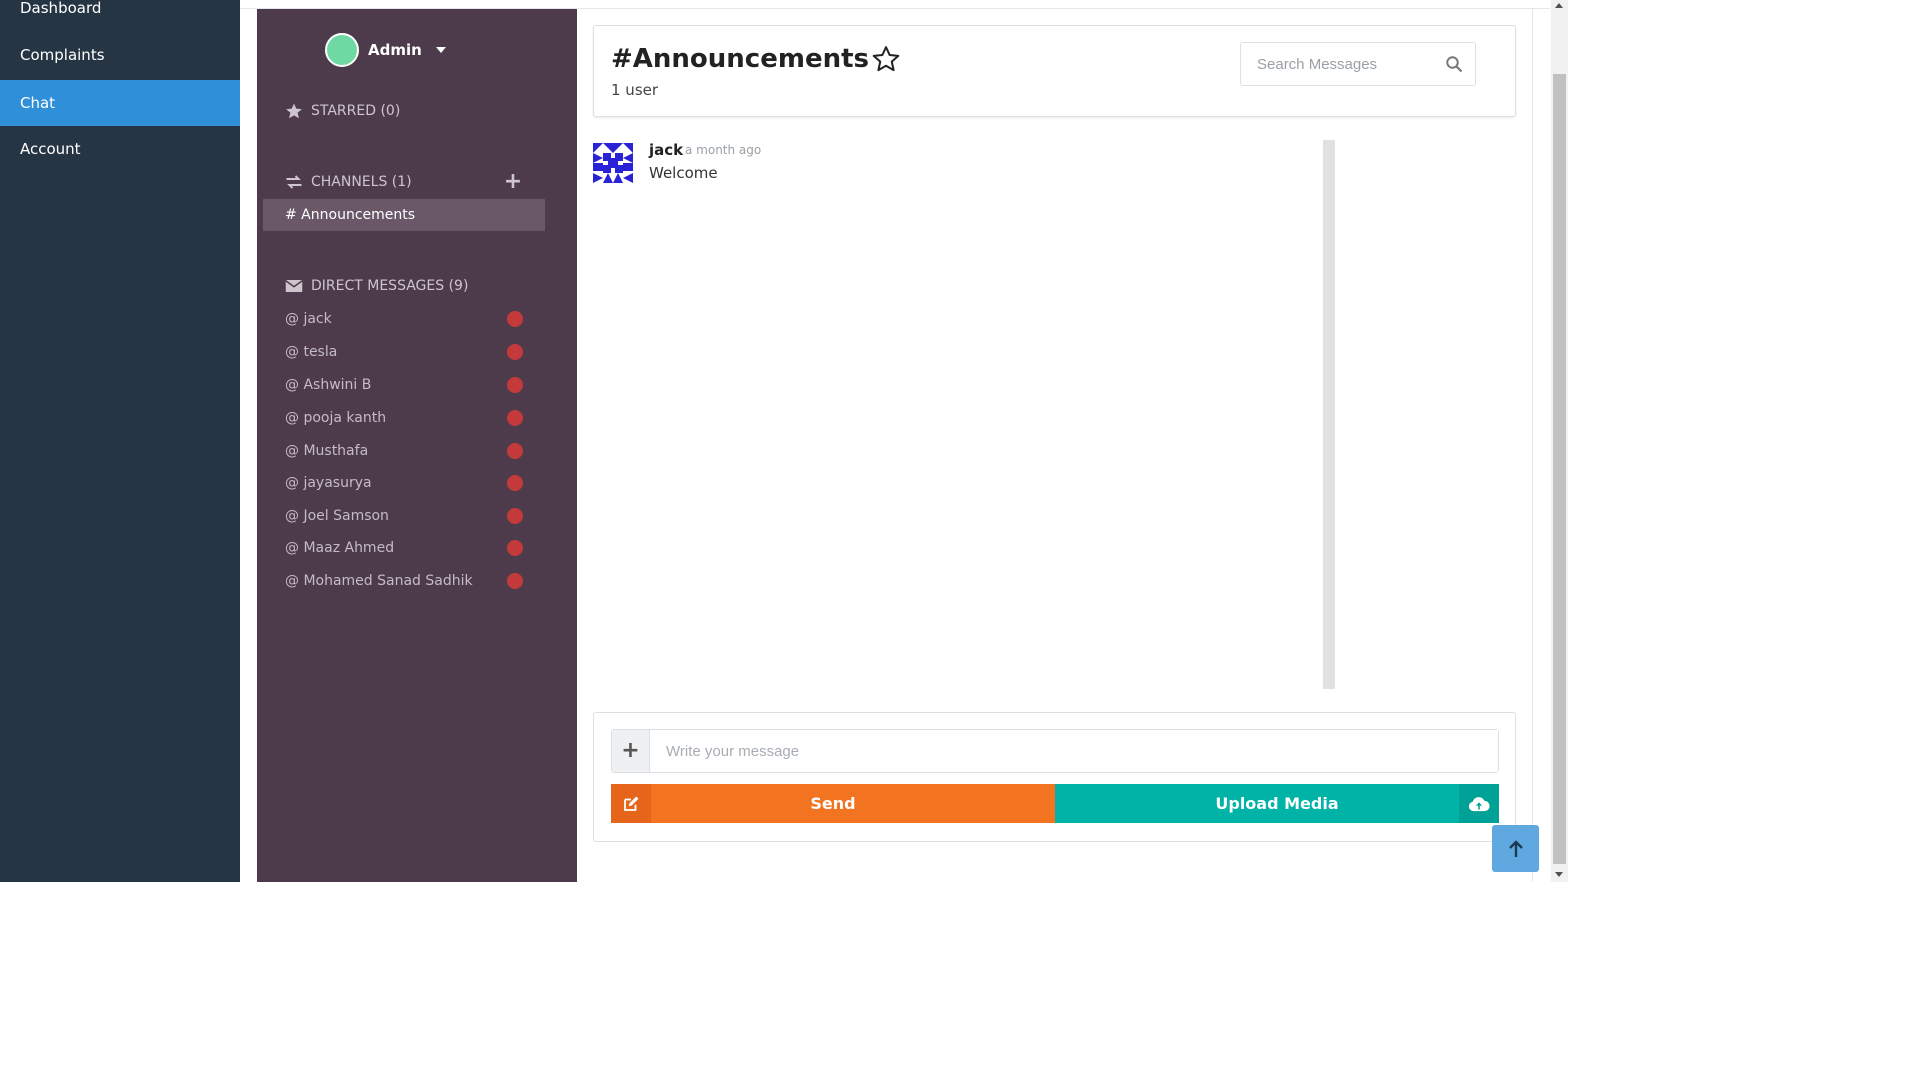  Describe the element at coordinates (886, 59) in the screenshot. I see `star-outline-icon` at that location.